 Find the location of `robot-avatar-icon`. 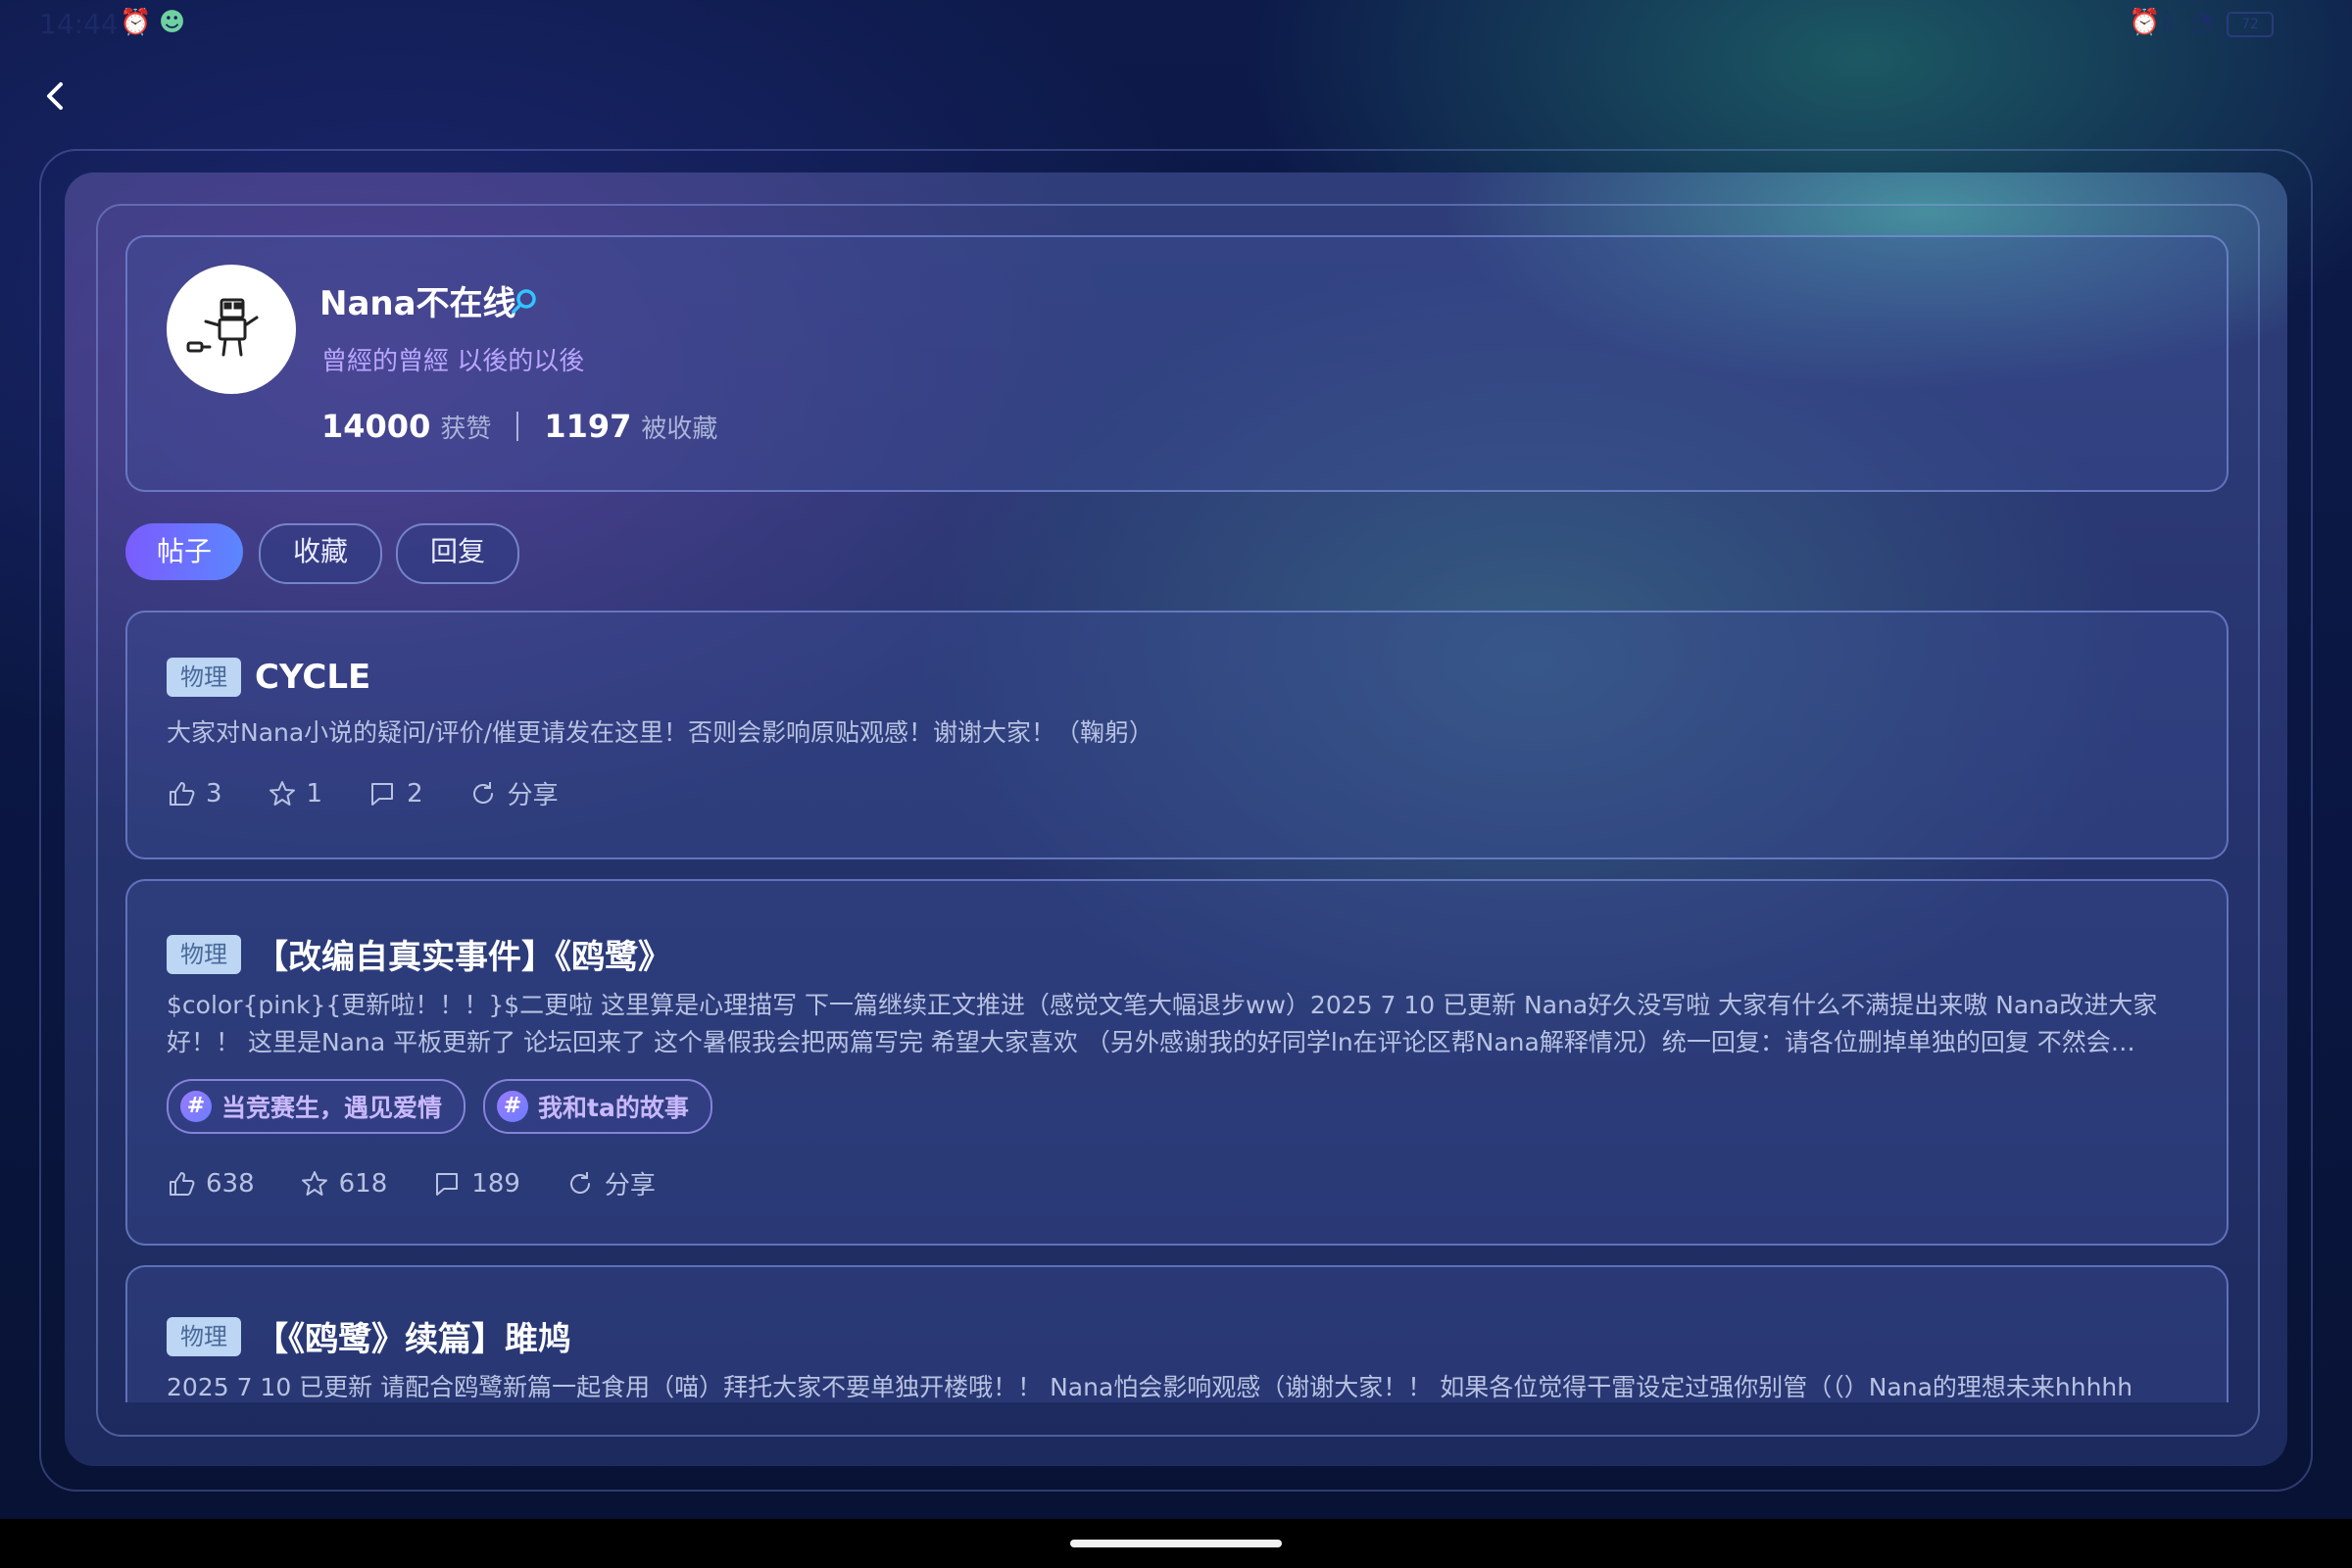

robot-avatar-icon is located at coordinates (223, 327).